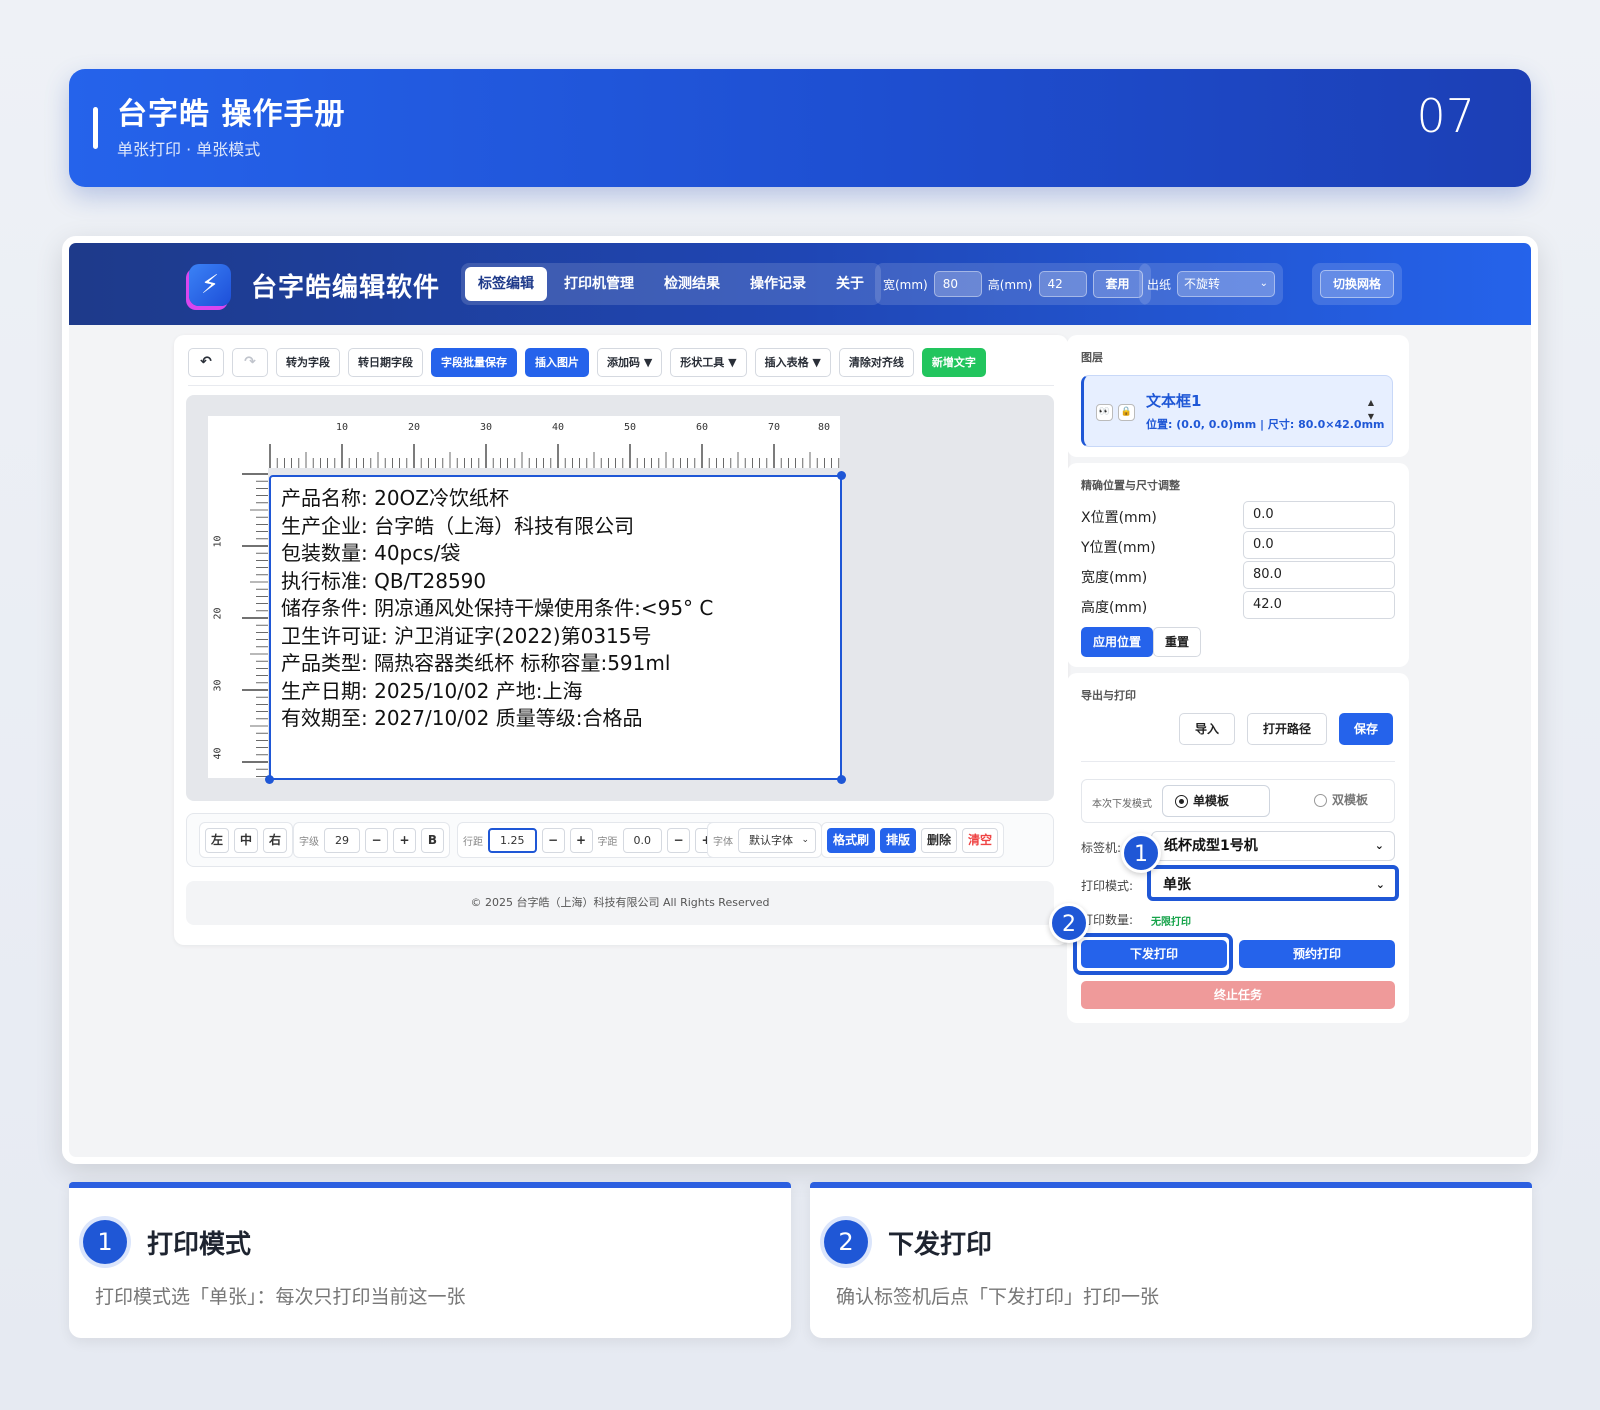 The width and height of the screenshot is (1600, 1410). I want to click on label-line: 生产日期: 2025/10/02 产地:上海, so click(432, 690).